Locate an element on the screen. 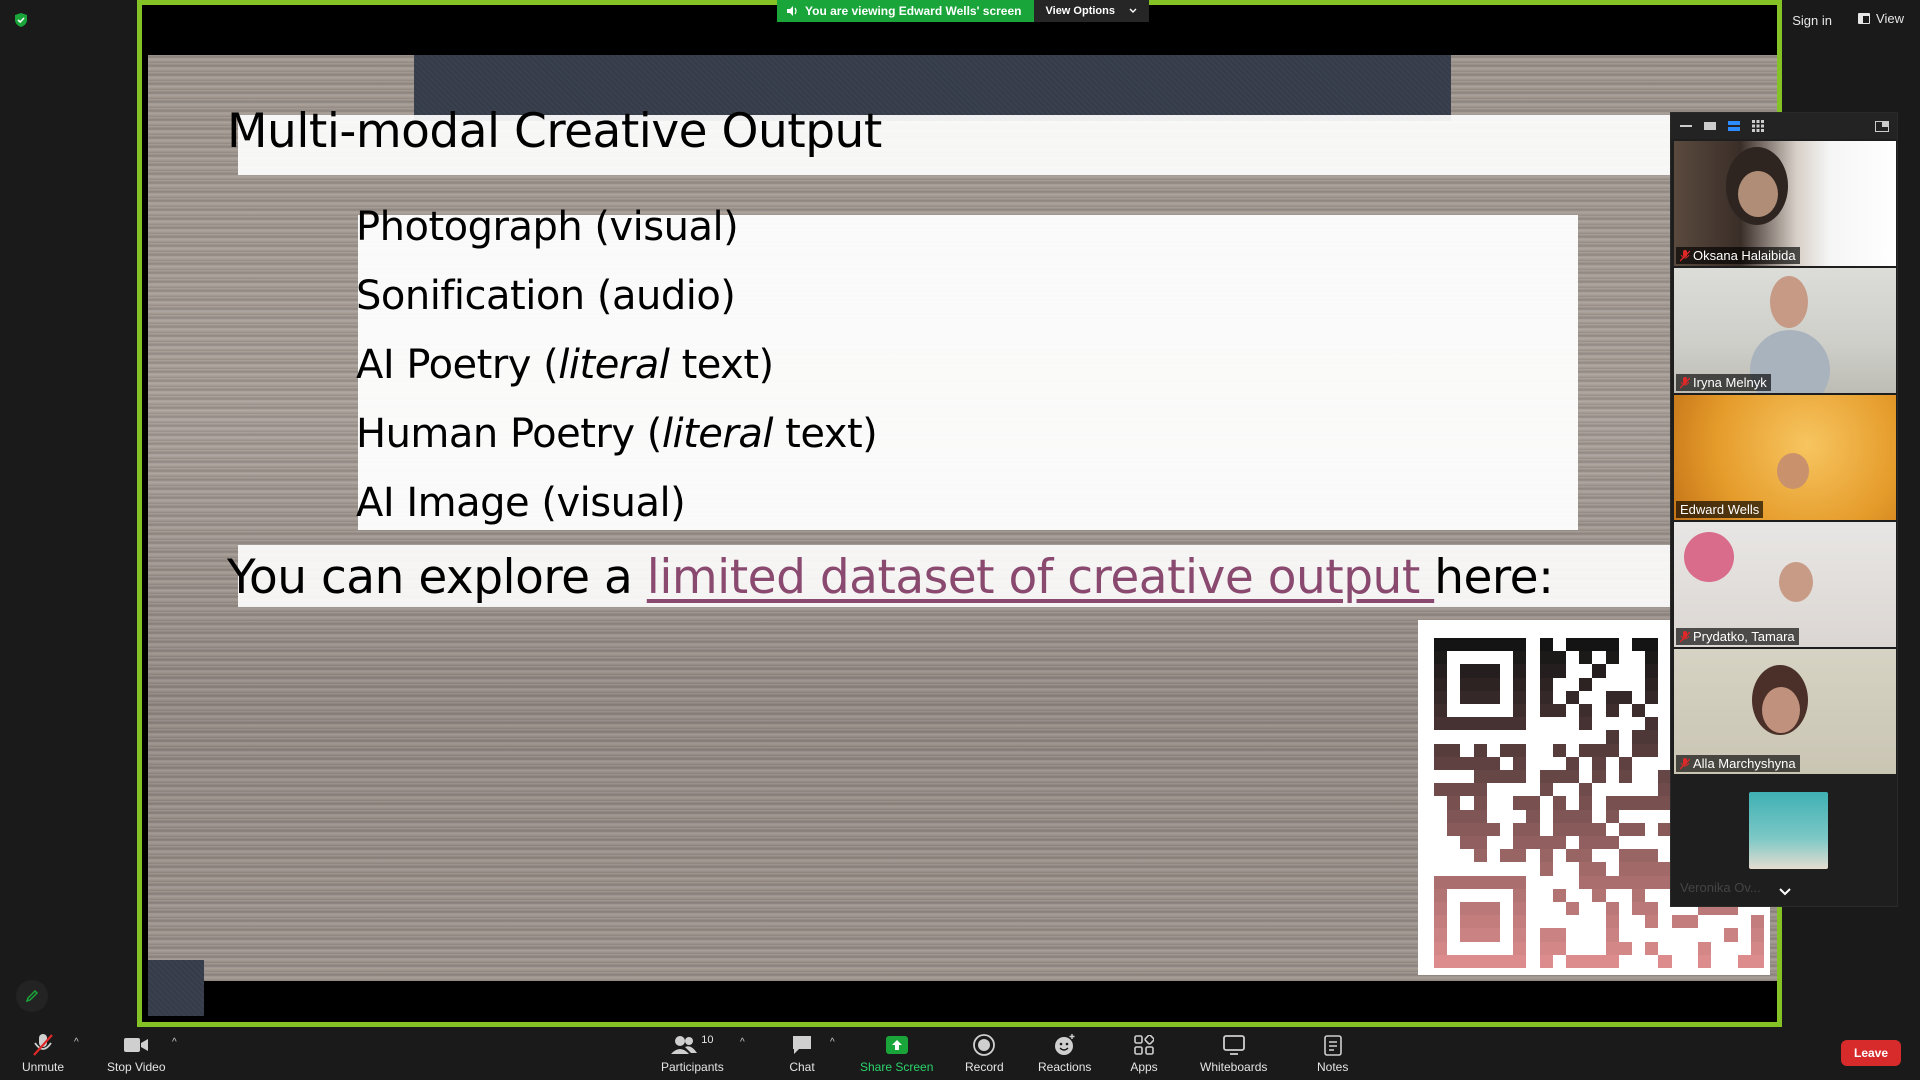  participant-face is located at coordinates (1789, 302).